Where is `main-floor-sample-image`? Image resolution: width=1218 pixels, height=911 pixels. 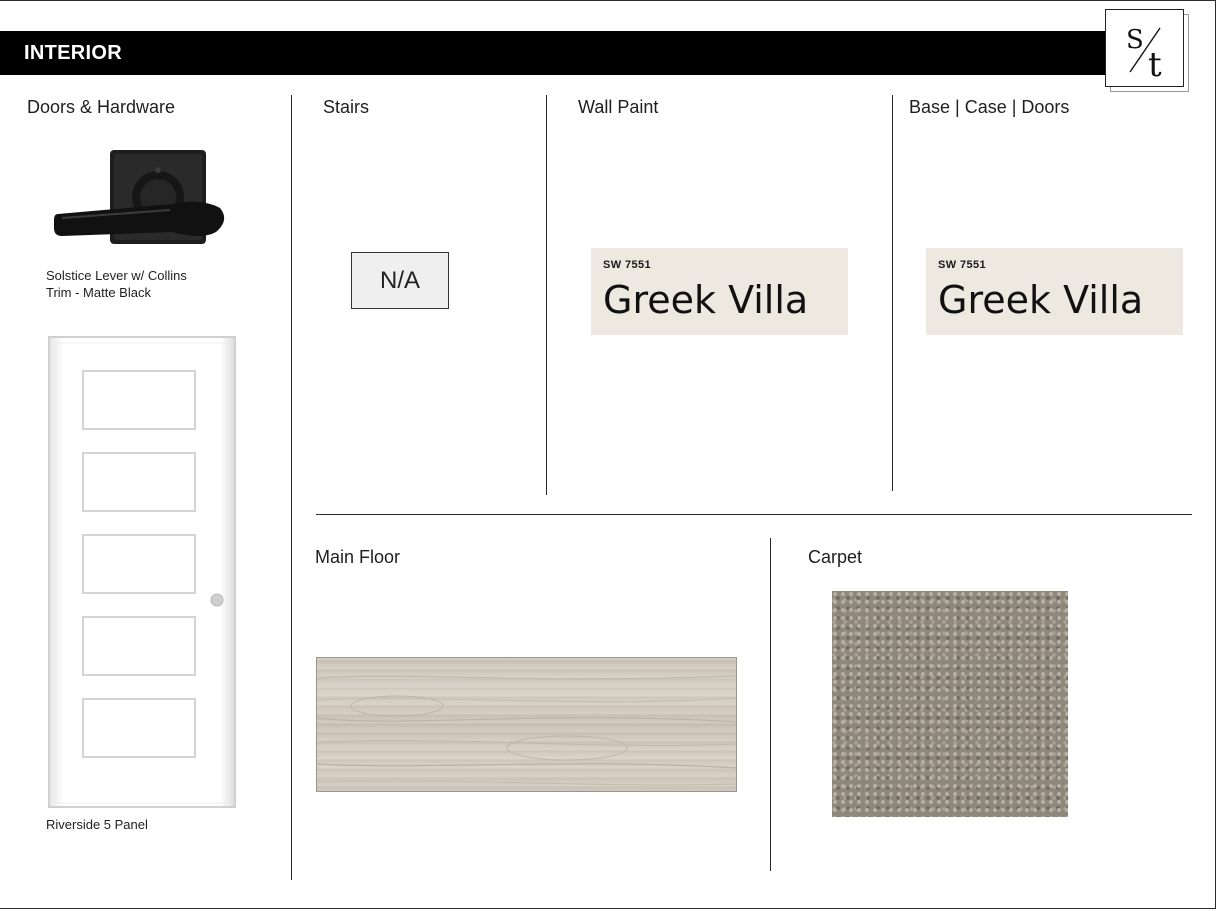 main-floor-sample-image is located at coordinates (526, 724).